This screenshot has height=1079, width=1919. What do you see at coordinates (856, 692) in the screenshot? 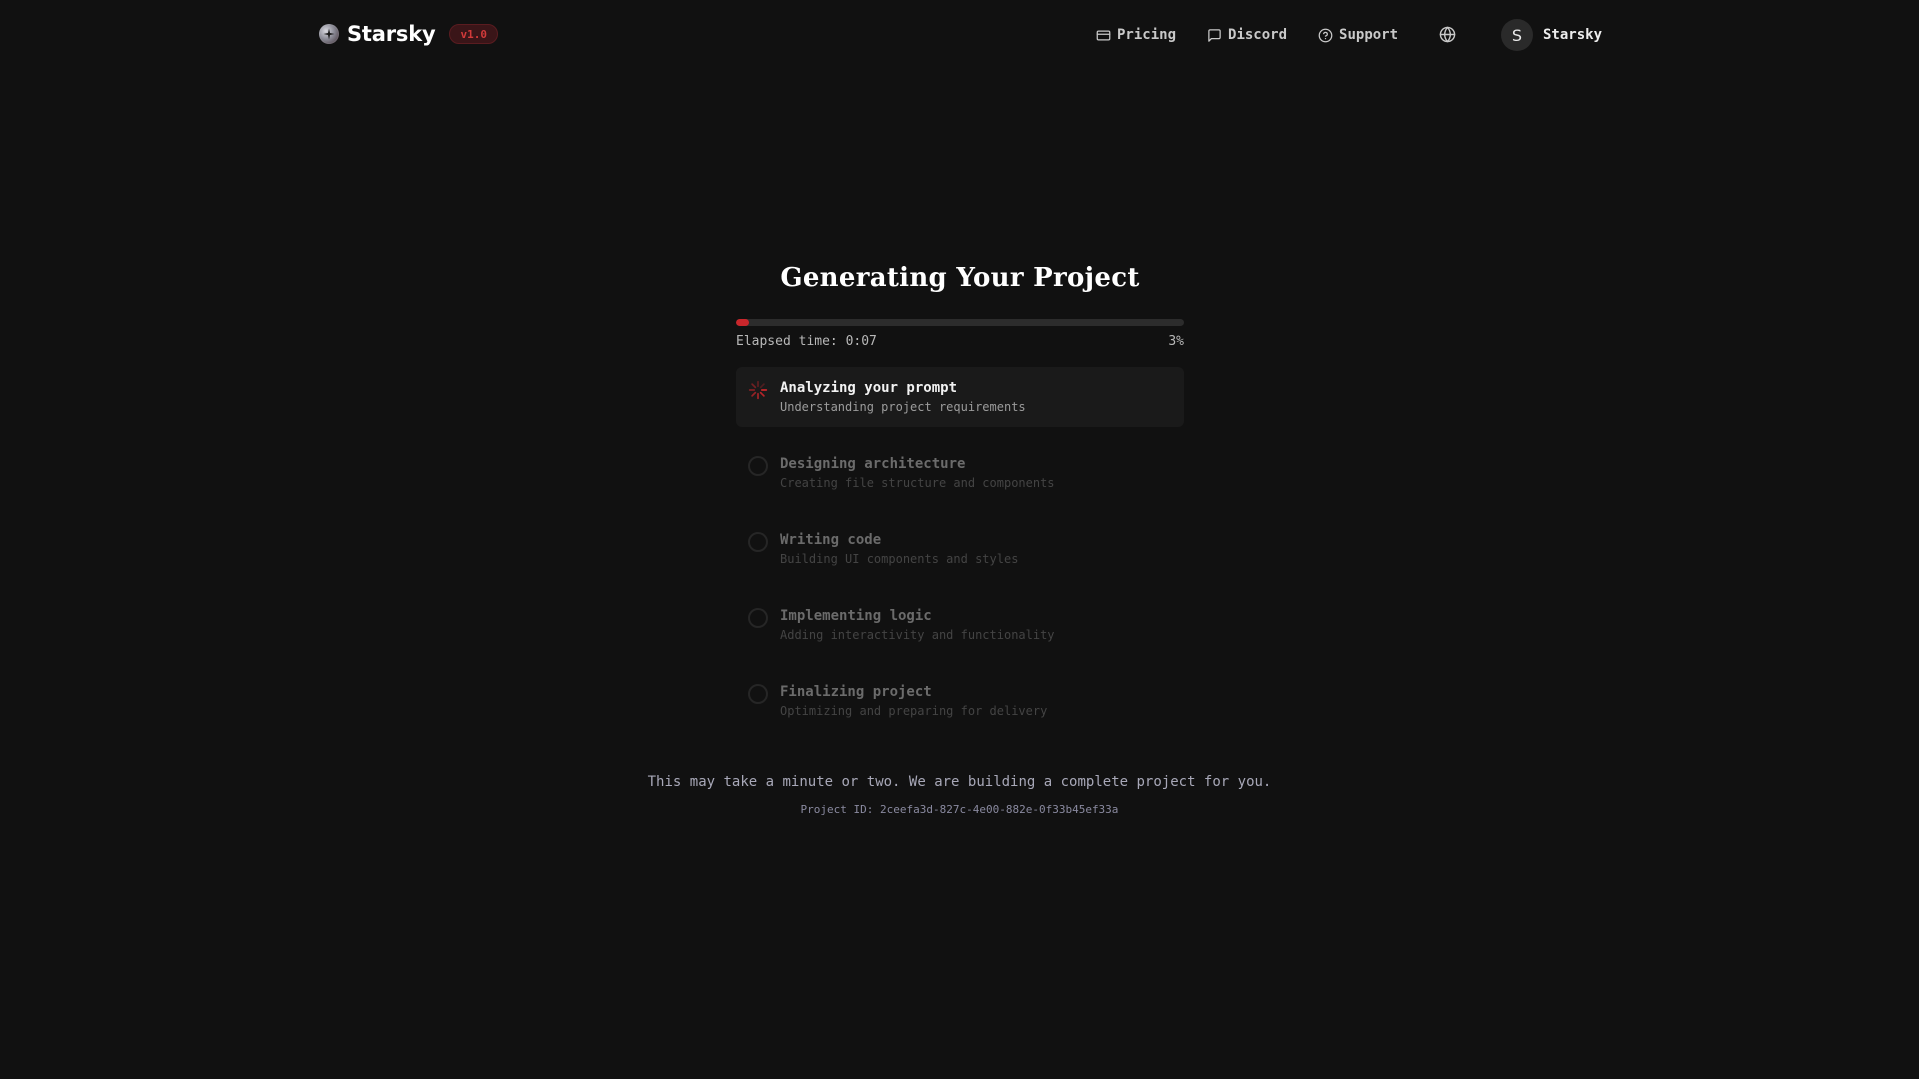
I see `step-title: Finalizing project` at bounding box center [856, 692].